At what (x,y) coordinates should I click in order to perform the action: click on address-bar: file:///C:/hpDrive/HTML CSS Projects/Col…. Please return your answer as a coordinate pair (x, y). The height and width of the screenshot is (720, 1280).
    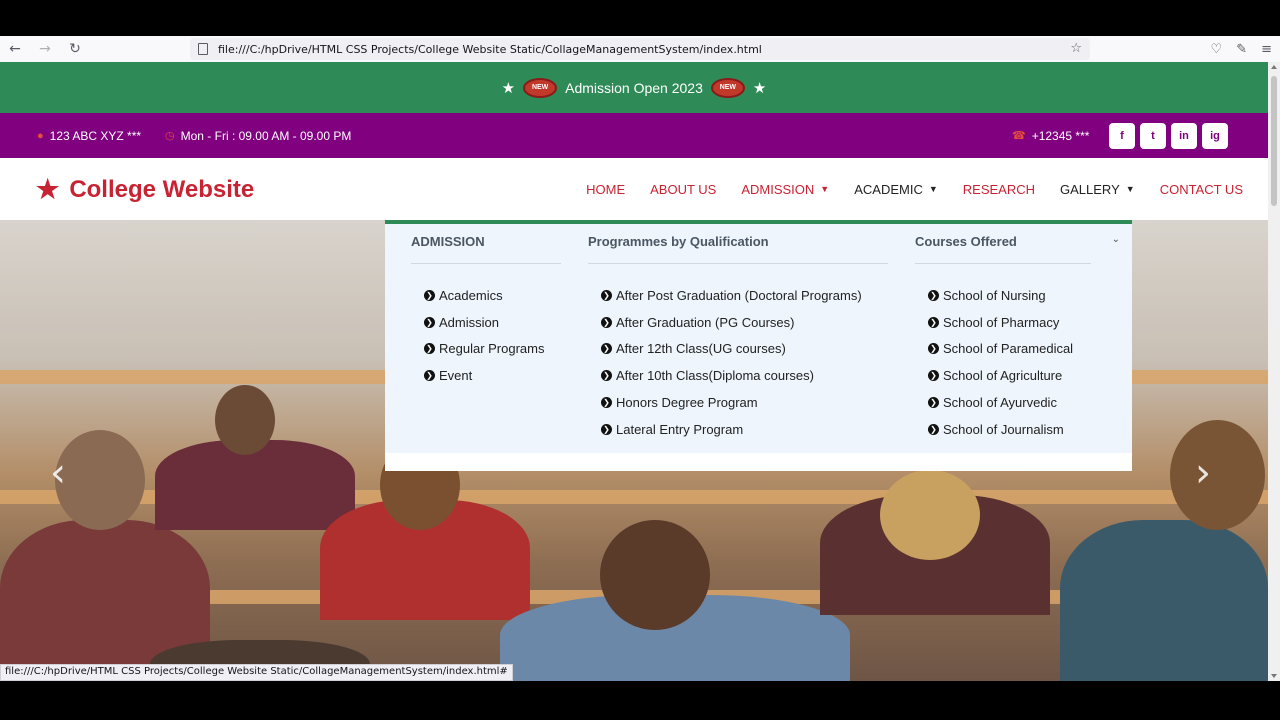
    Looking at the image, I should click on (640, 49).